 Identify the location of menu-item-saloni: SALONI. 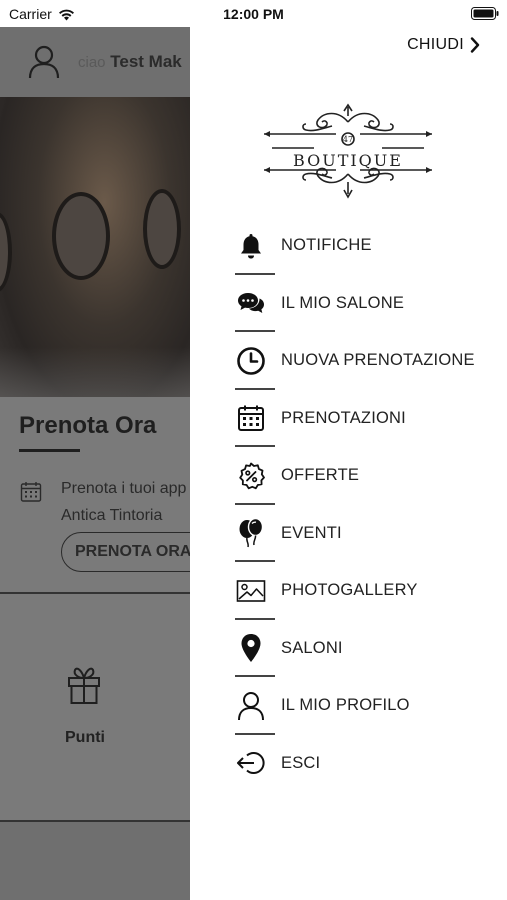
(365, 648).